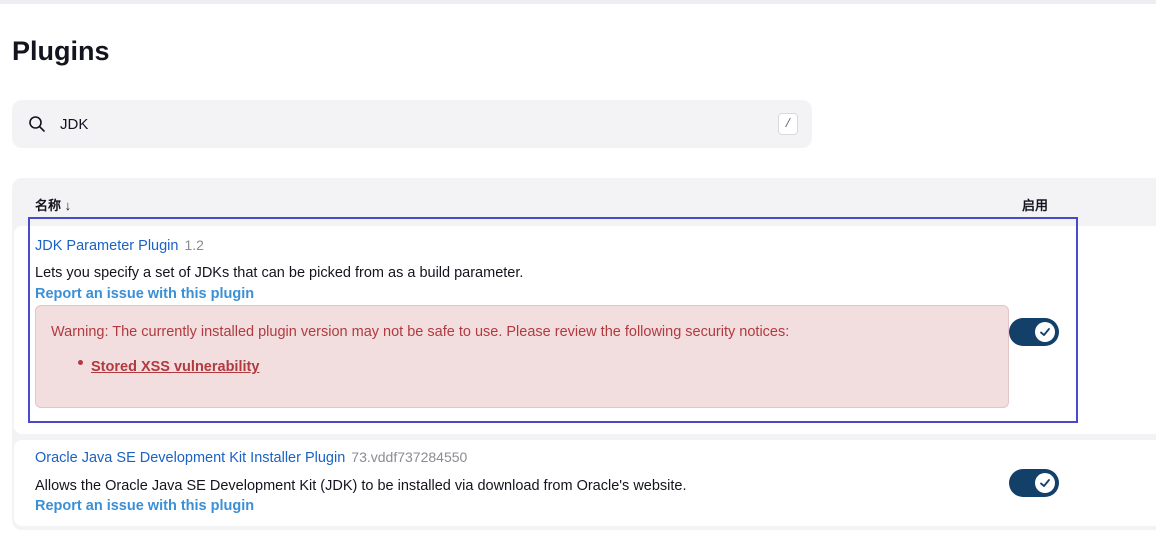 The image size is (1156, 546). I want to click on plugin-title: JDK Parameter Plugin 1.2, so click(119, 246).